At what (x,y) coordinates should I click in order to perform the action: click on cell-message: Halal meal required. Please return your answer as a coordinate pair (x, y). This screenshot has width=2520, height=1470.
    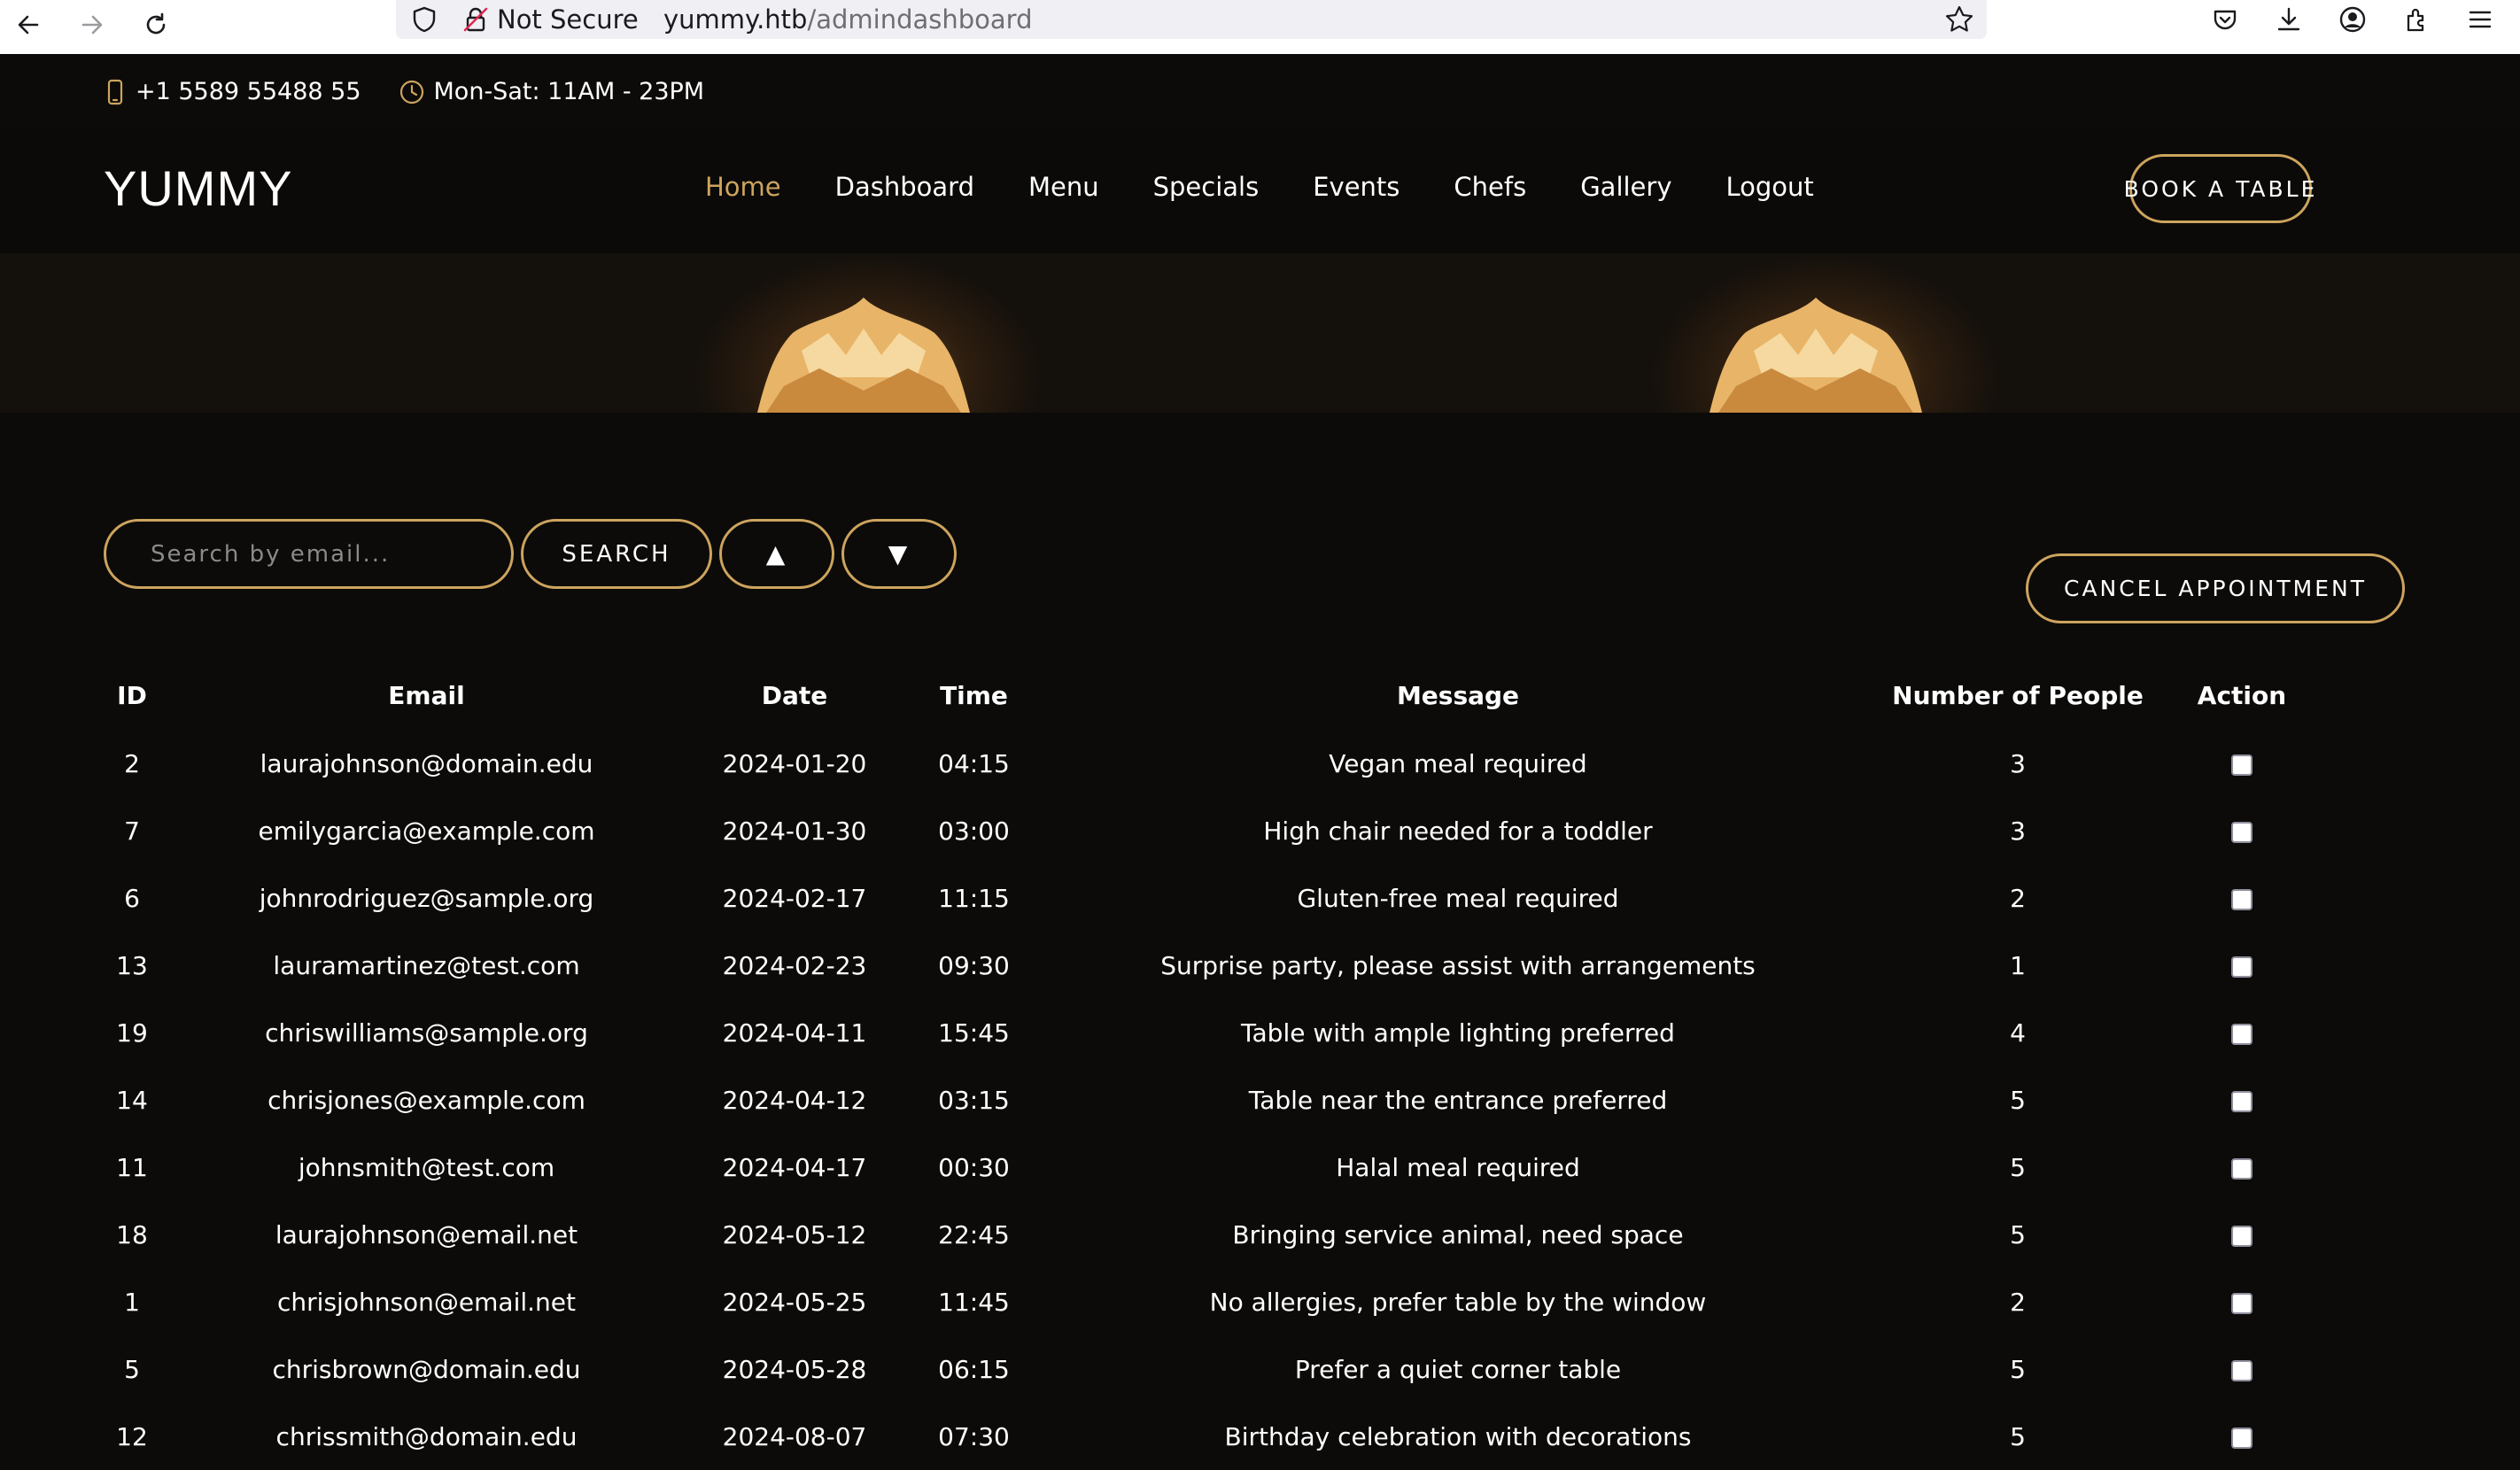
    Looking at the image, I should click on (1458, 1167).